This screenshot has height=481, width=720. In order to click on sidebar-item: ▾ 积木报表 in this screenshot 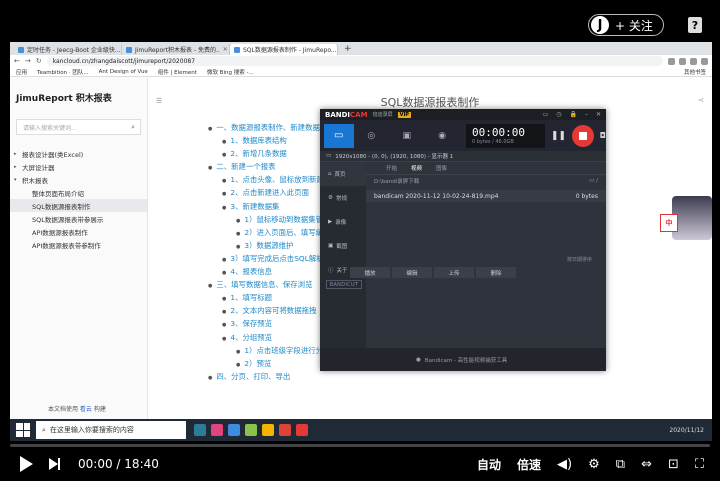, I will do `click(78, 179)`.